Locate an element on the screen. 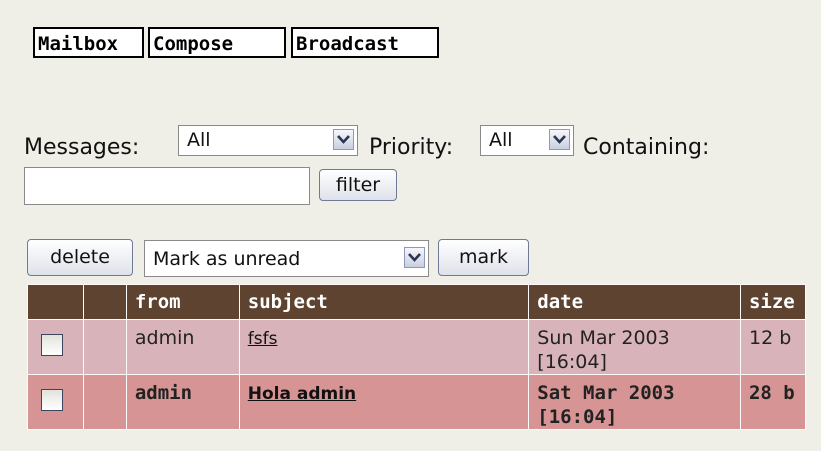 Image resolution: width=826 pixels, height=470 pixels. row-size: 12 b is located at coordinates (773, 347).